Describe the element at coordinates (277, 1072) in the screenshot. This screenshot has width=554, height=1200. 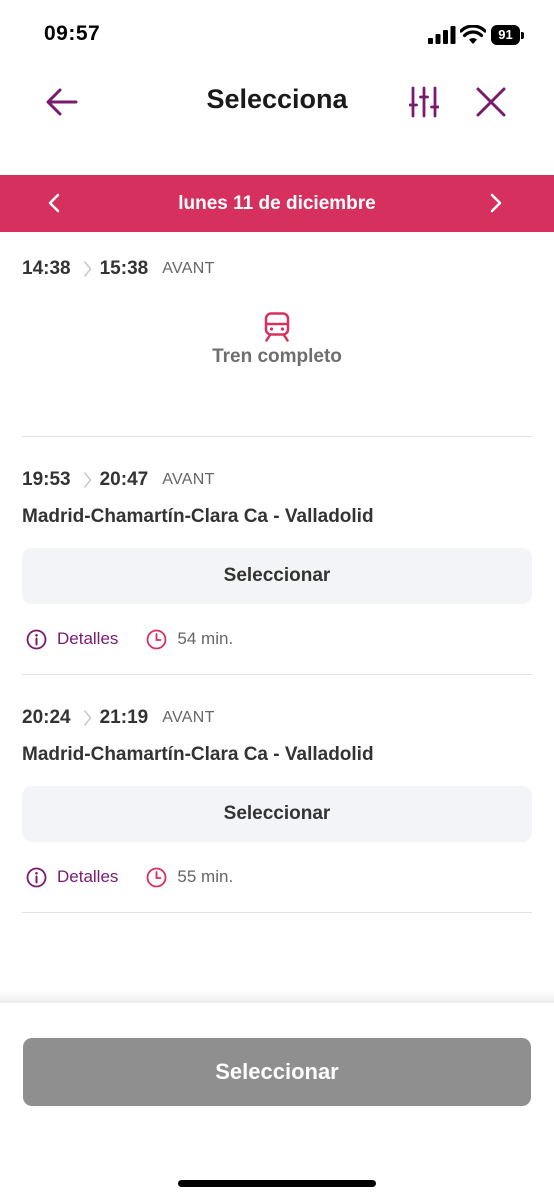
I see `confirm-select-button: Seleccionar` at that location.